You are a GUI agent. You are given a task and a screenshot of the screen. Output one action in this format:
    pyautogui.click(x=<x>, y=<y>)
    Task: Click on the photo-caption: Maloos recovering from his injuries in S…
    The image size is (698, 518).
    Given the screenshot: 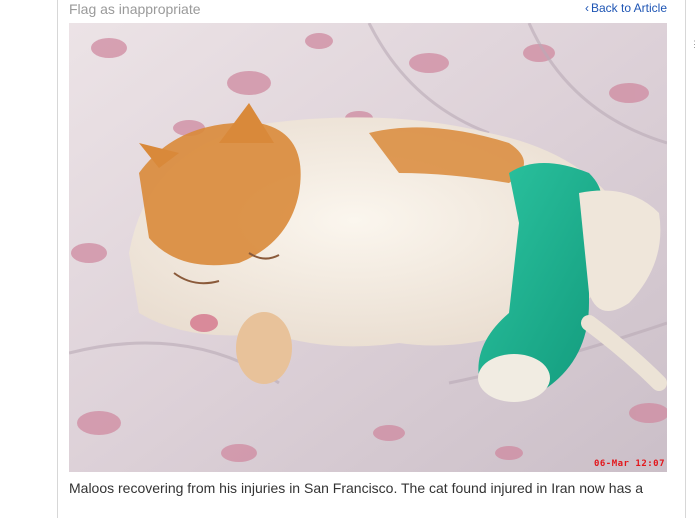 What is the action you would take?
    pyautogui.click(x=356, y=488)
    